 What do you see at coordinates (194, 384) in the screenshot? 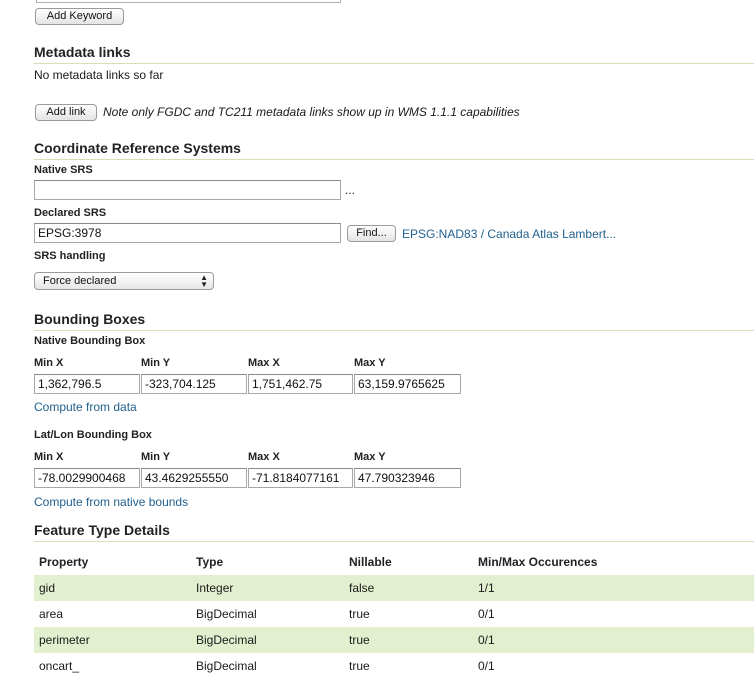
I see `native-miny-input: -323,704.125` at bounding box center [194, 384].